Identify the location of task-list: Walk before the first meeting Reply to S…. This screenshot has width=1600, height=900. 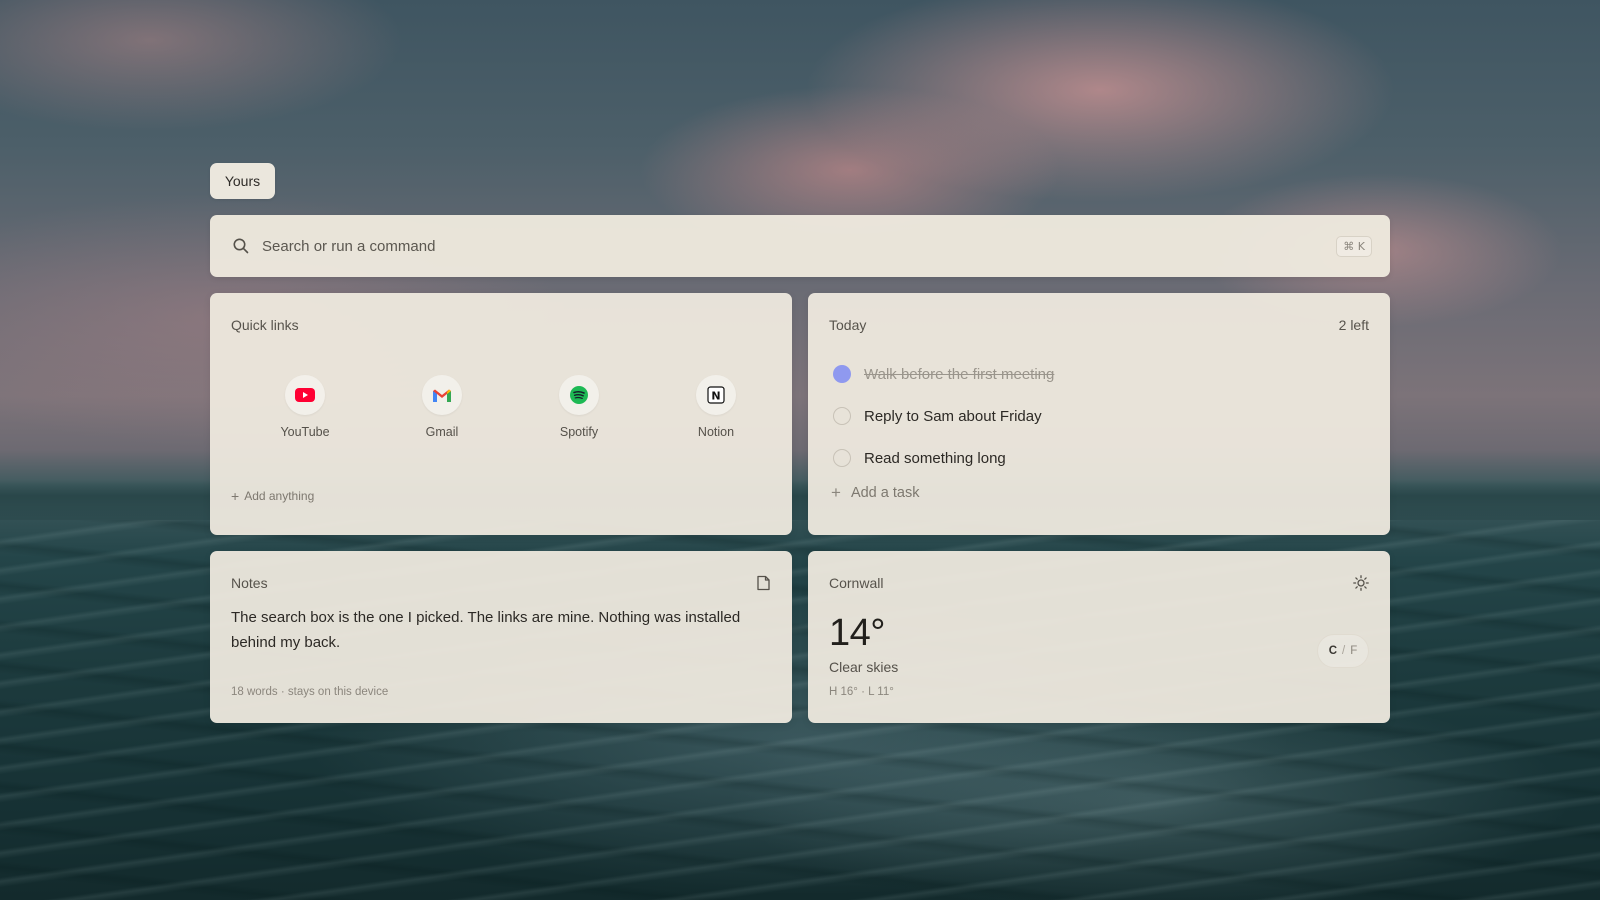
(1099, 416).